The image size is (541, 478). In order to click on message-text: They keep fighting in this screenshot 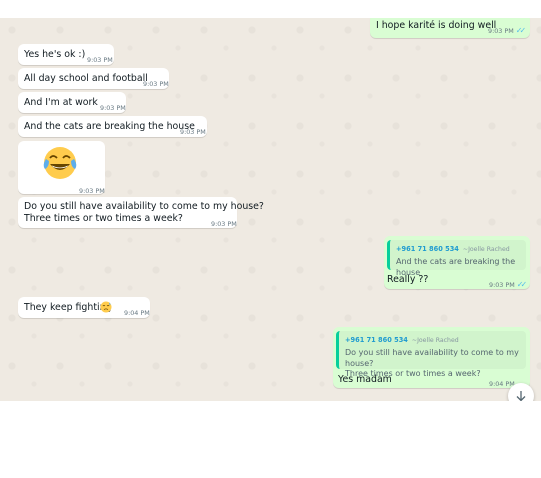, I will do `click(68, 307)`.